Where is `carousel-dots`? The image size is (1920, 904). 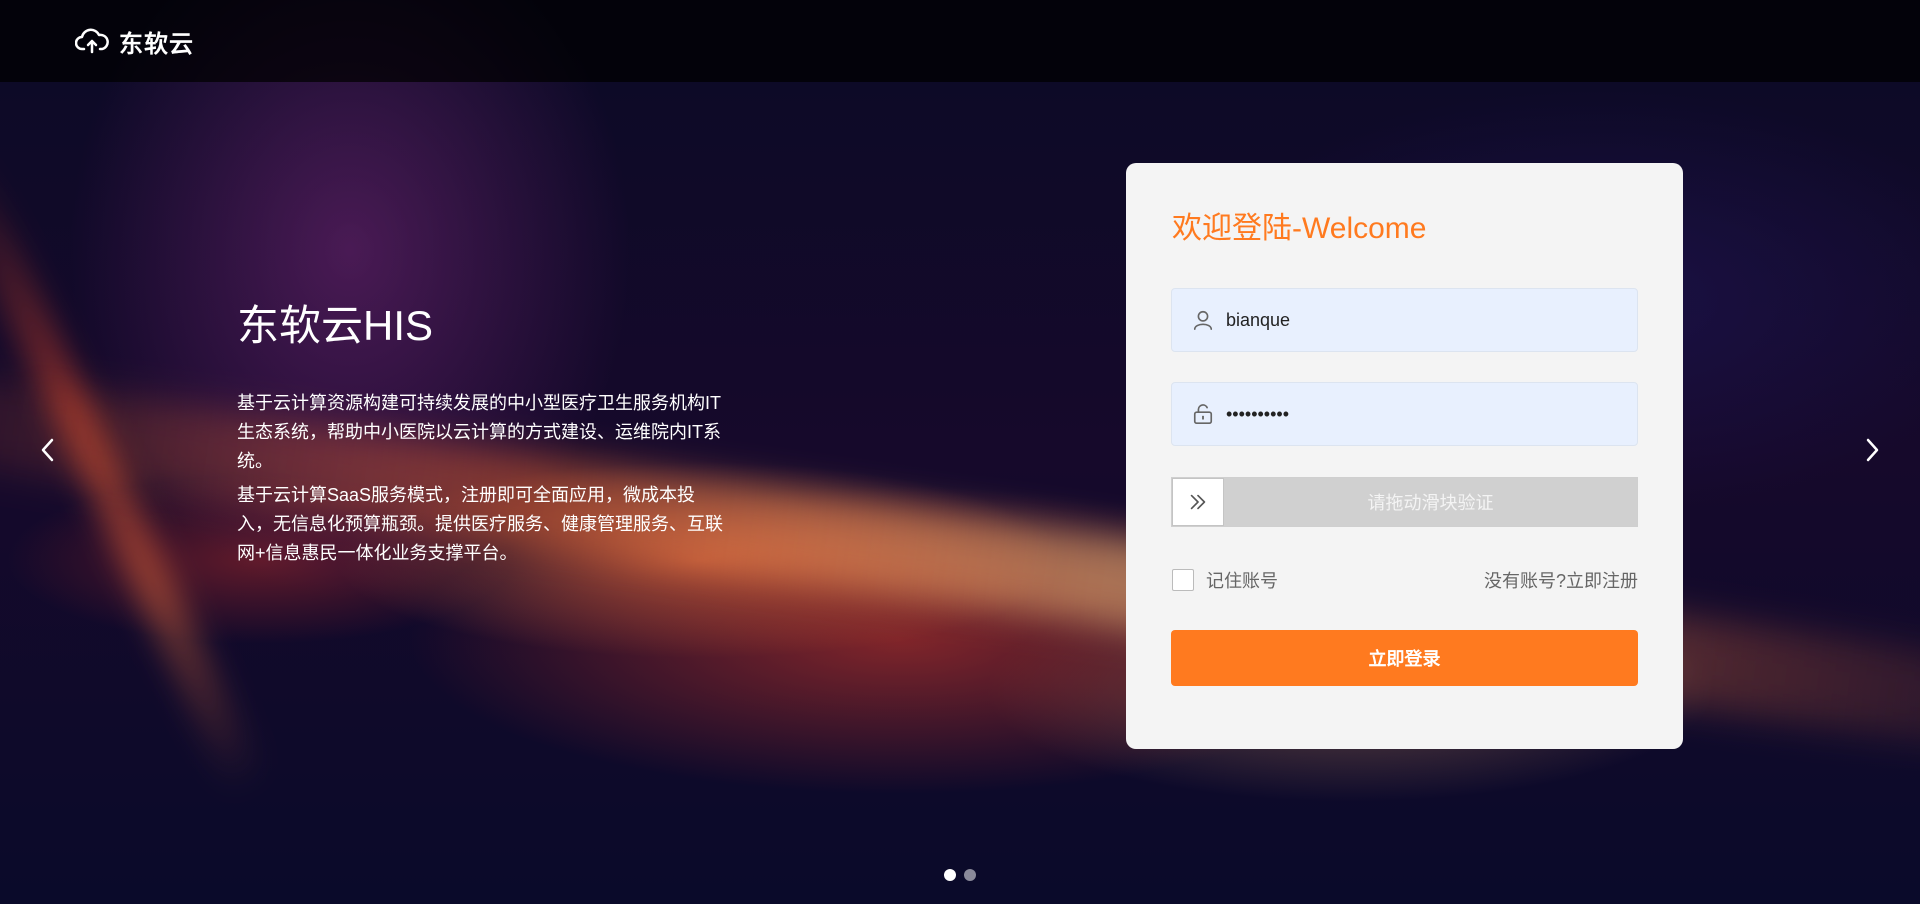
carousel-dots is located at coordinates (960, 875).